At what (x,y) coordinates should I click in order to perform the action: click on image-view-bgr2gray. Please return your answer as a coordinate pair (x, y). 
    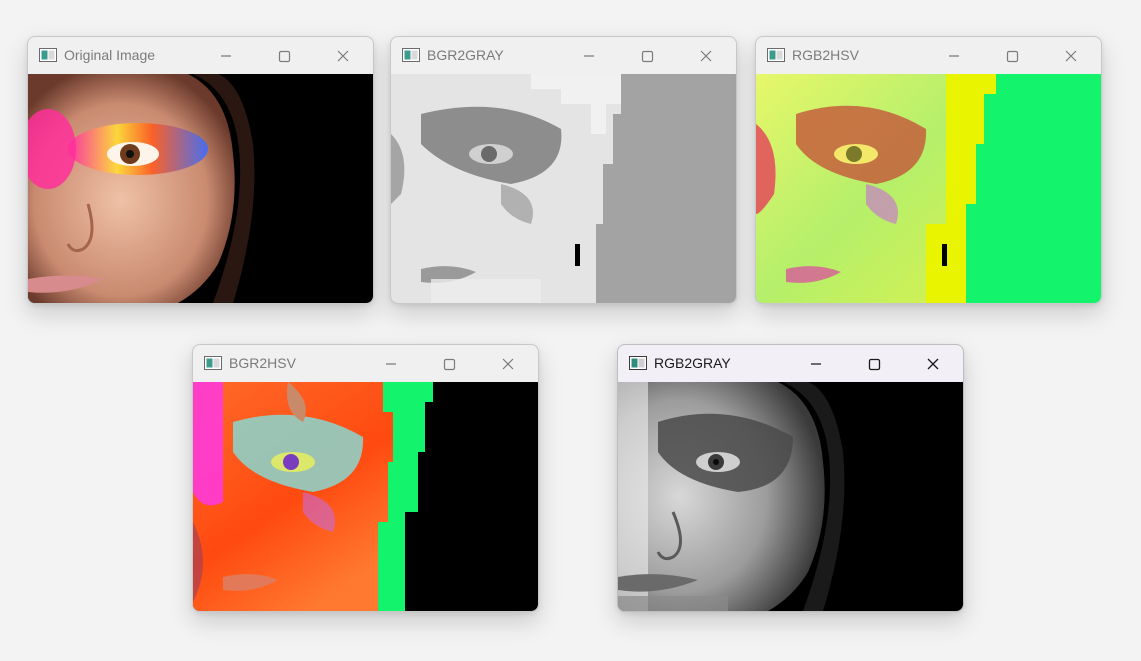
    Looking at the image, I should click on (563, 188).